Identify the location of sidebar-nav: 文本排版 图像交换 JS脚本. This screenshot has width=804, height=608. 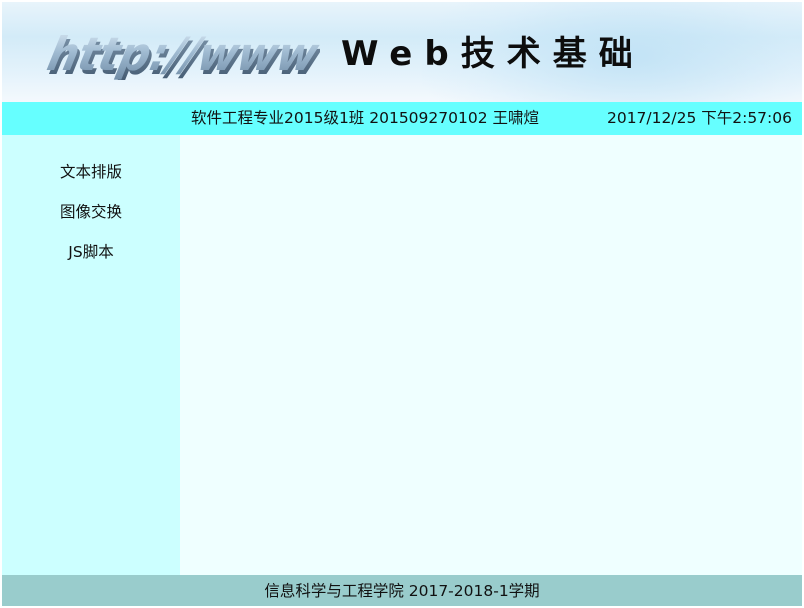
(91, 206).